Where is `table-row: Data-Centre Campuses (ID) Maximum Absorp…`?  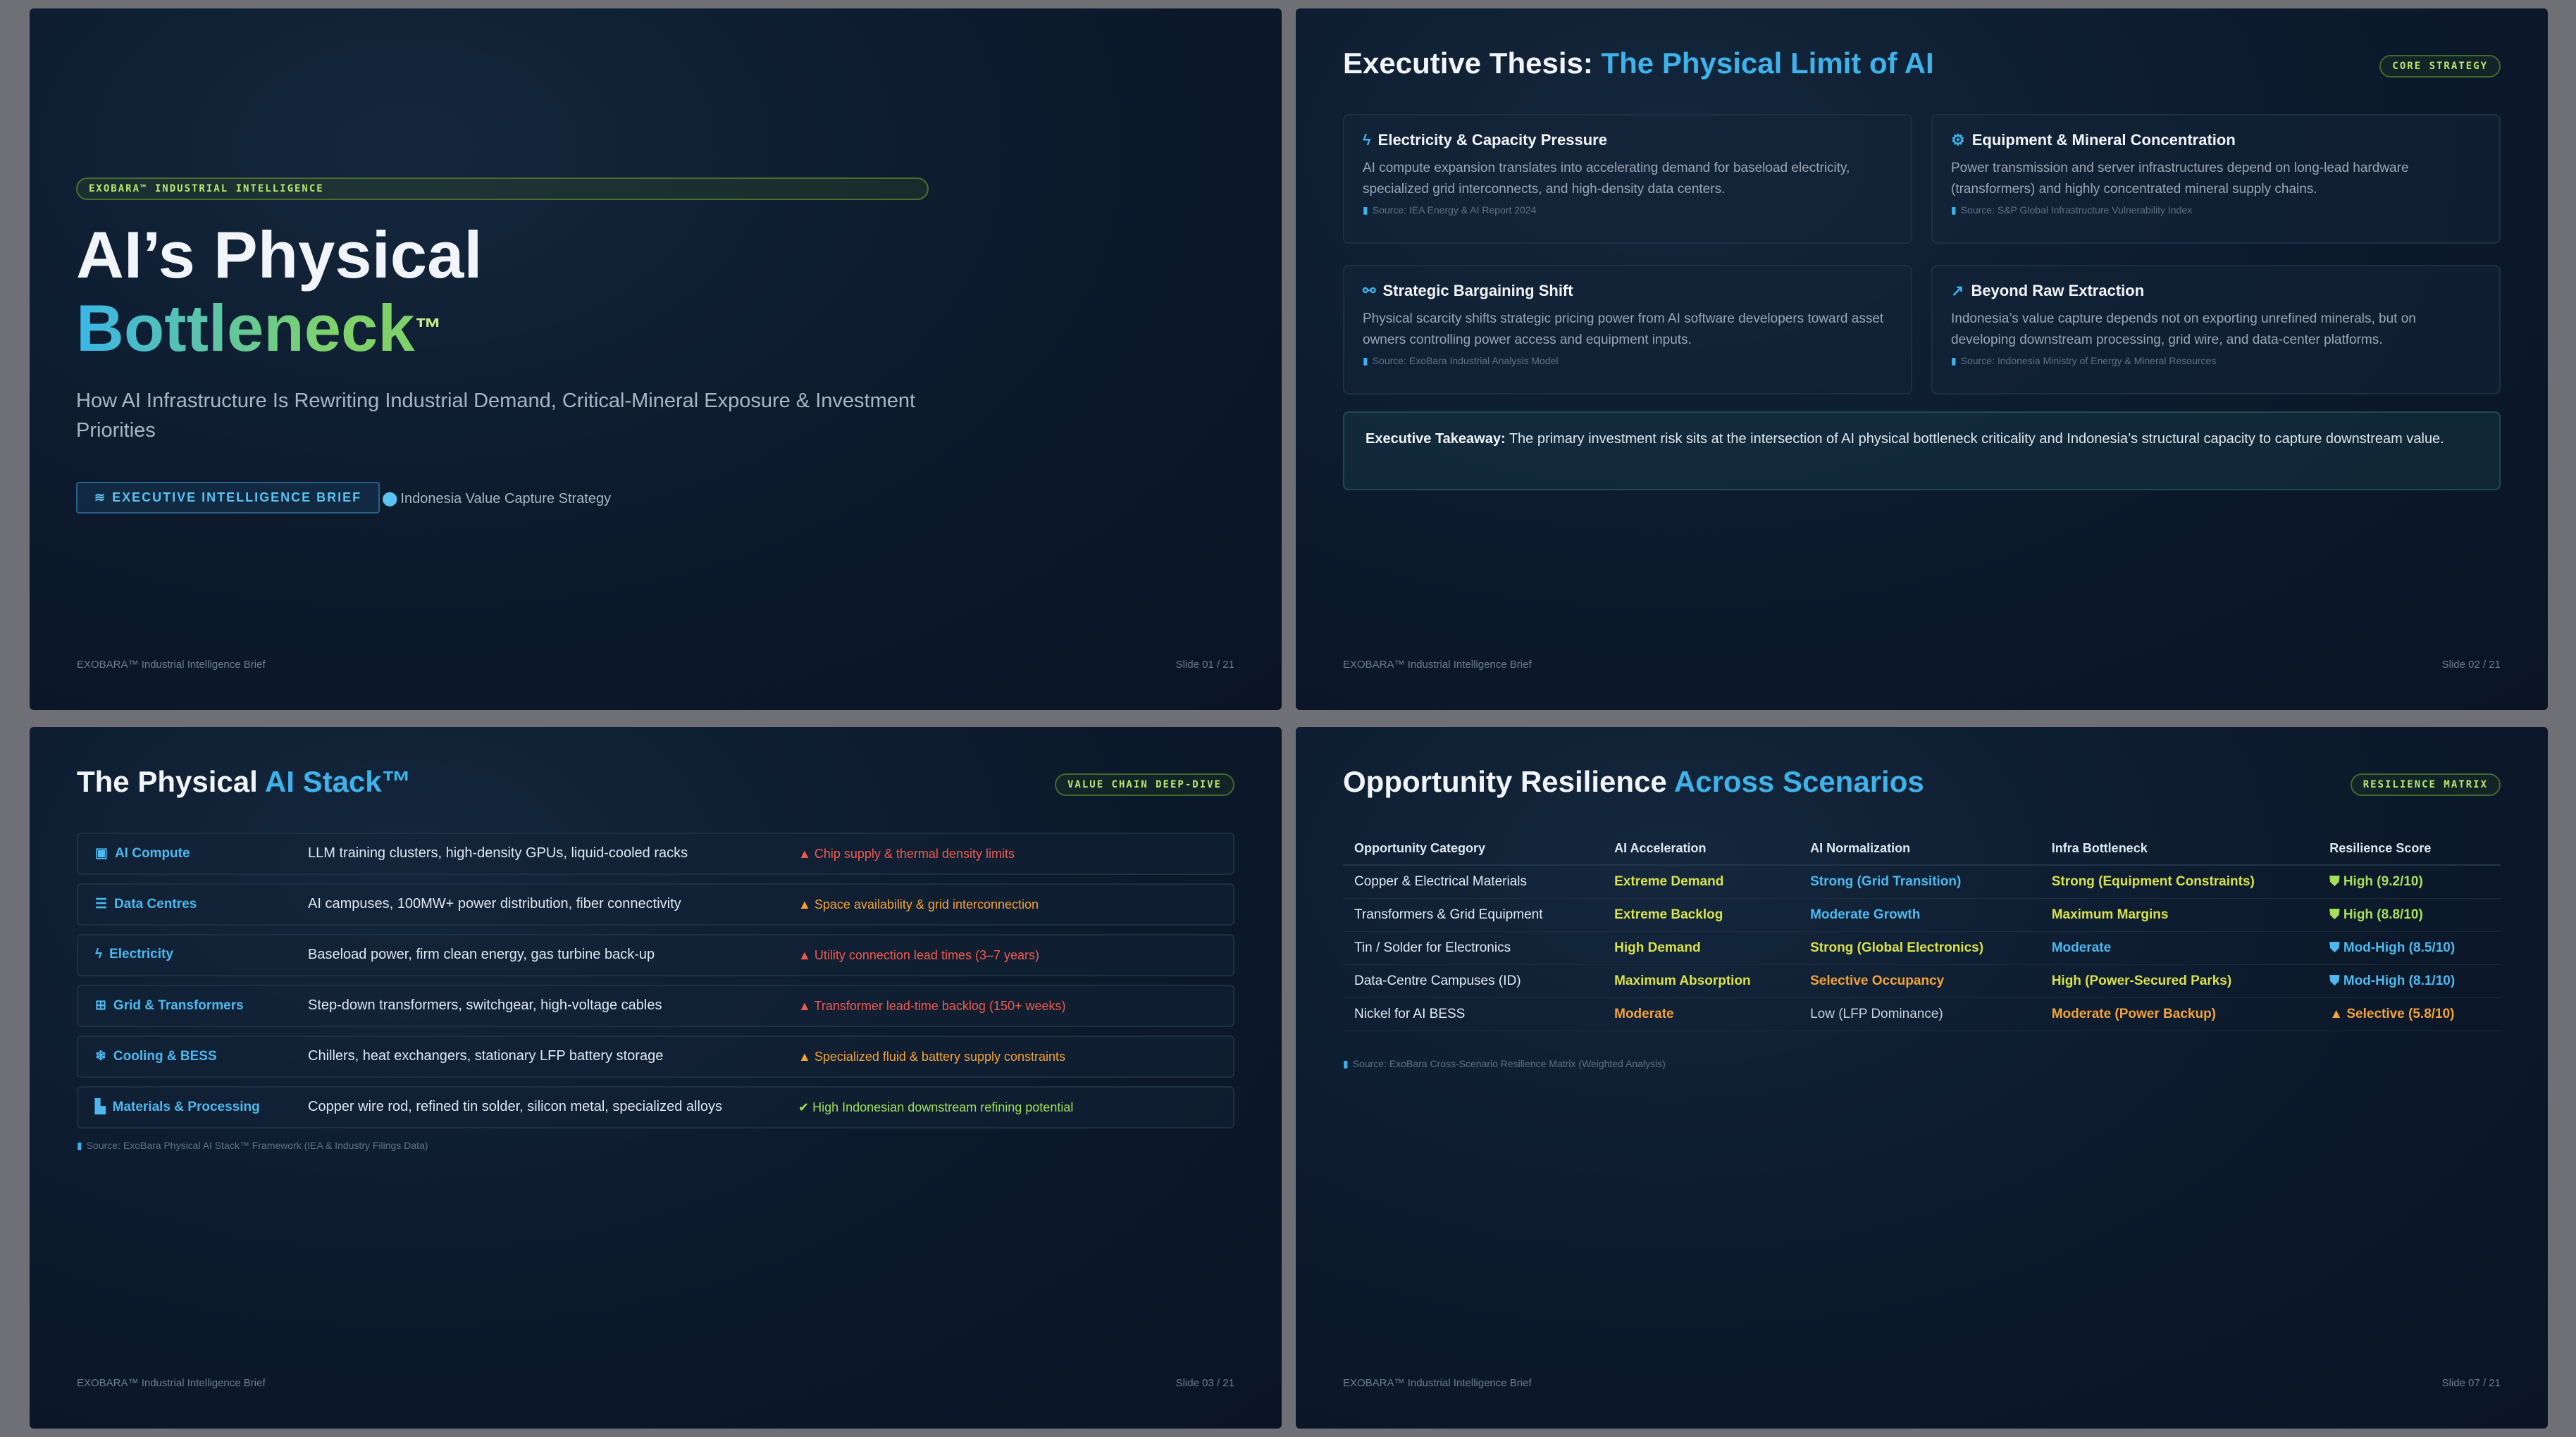 table-row: Data-Centre Campuses (ID) Maximum Absorp… is located at coordinates (1922, 981).